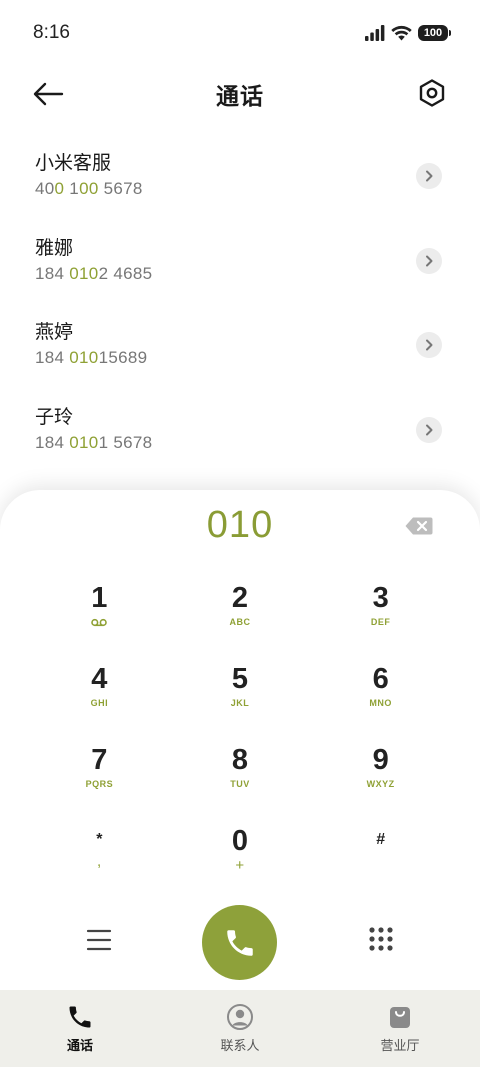 This screenshot has width=480, height=1067. What do you see at coordinates (257, 189) in the screenshot?
I see `contact-number: 400 100 5678` at bounding box center [257, 189].